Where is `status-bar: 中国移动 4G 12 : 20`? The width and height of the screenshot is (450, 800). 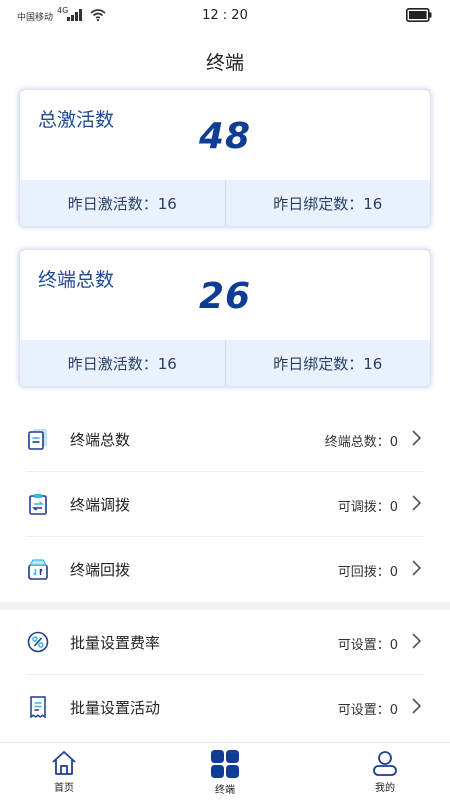
status-bar: 中国移动 4G 12 : 20 is located at coordinates (225, 16).